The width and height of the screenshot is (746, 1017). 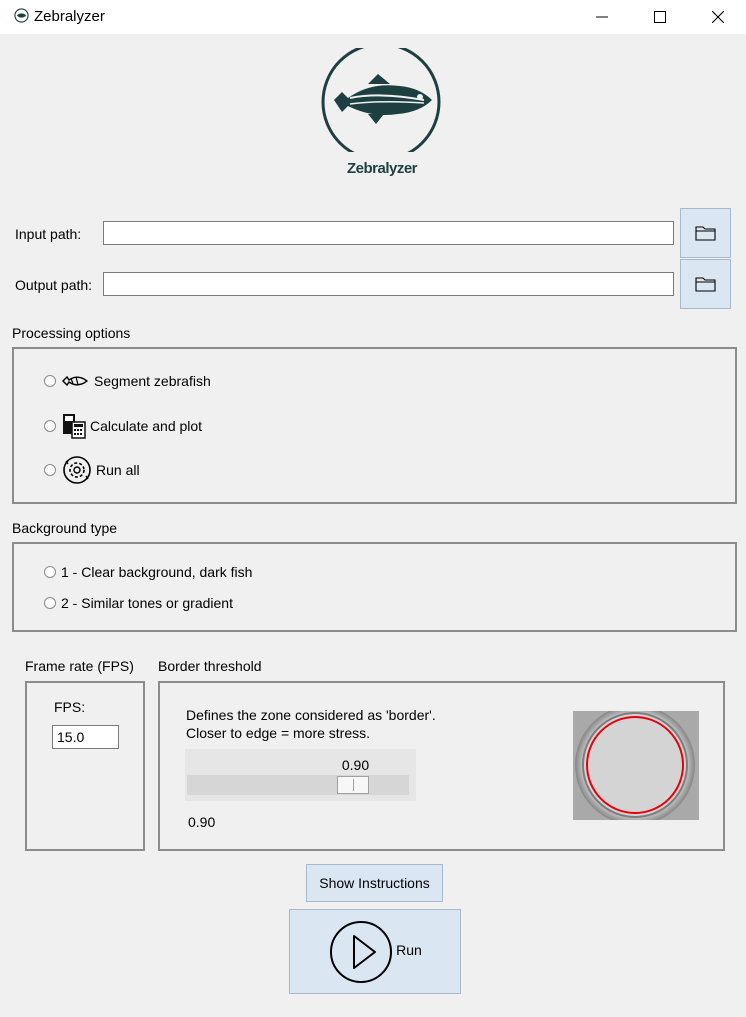 What do you see at coordinates (278, 733) in the screenshot?
I see `border-description-line2: Closer to edge = more stress.` at bounding box center [278, 733].